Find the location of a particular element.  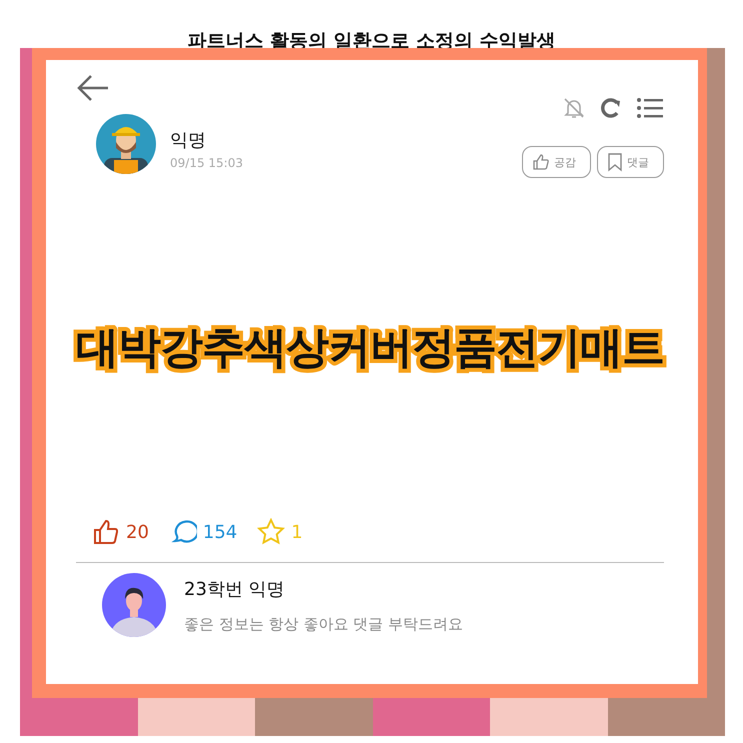

back-arrow-icon is located at coordinates (93, 88).